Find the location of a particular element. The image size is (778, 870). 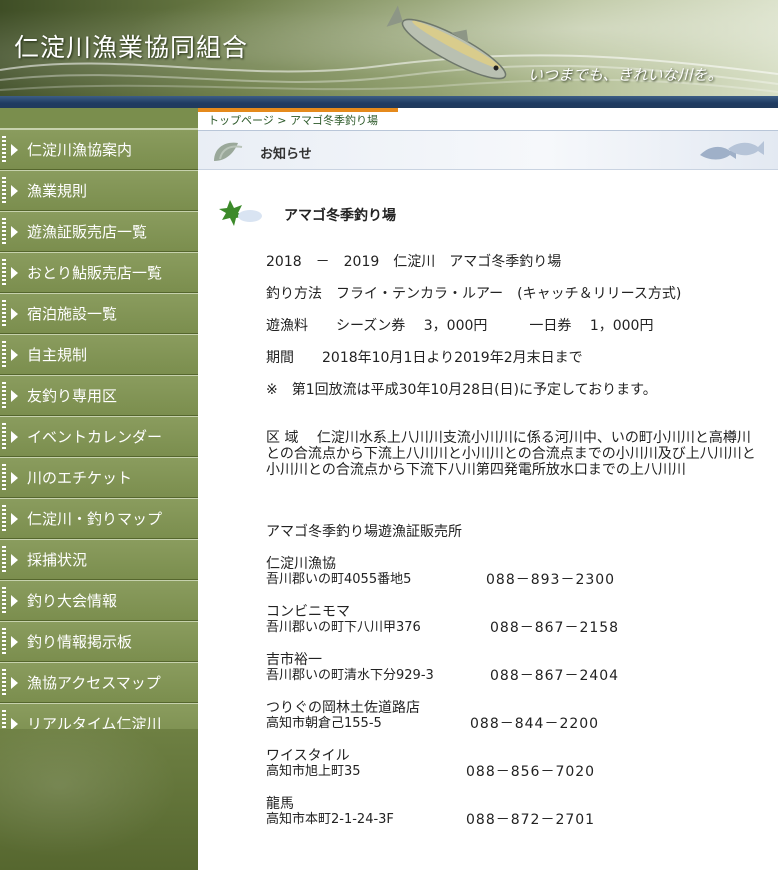

shop-entry: 仁淀川漁協 吾川郡いの町4055番地5 088－893－2300 is located at coordinates (440, 572).